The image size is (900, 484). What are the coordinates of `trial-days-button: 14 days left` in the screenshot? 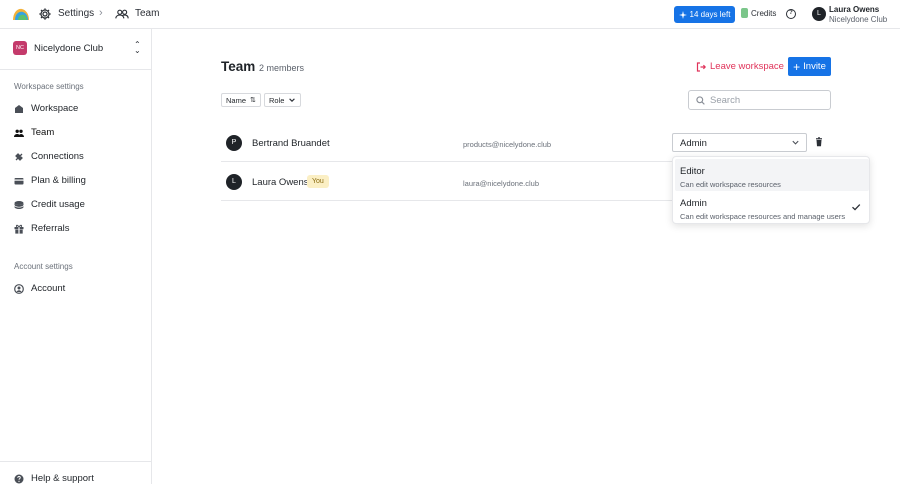 It's located at (704, 14).